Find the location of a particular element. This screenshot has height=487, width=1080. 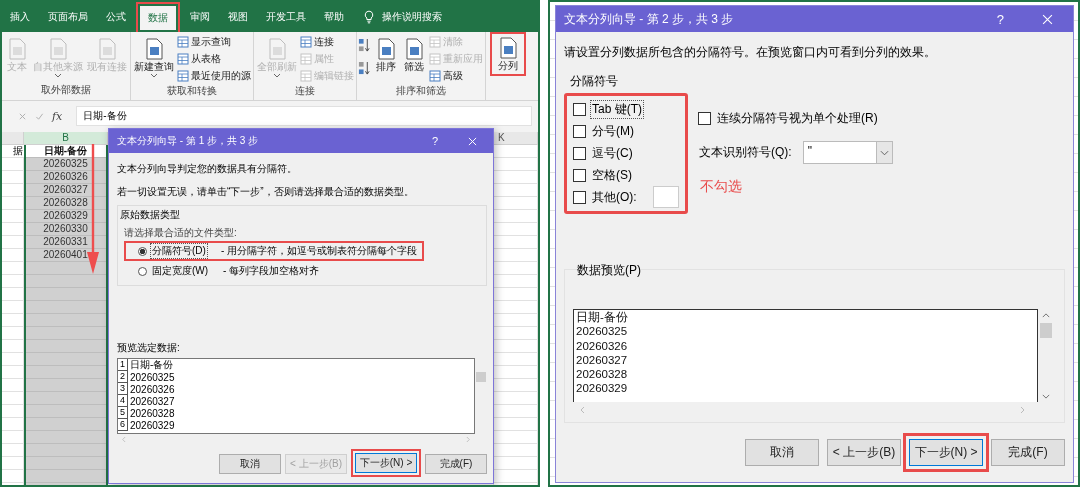

ribbon-tab: 帮助 is located at coordinates (334, 17).